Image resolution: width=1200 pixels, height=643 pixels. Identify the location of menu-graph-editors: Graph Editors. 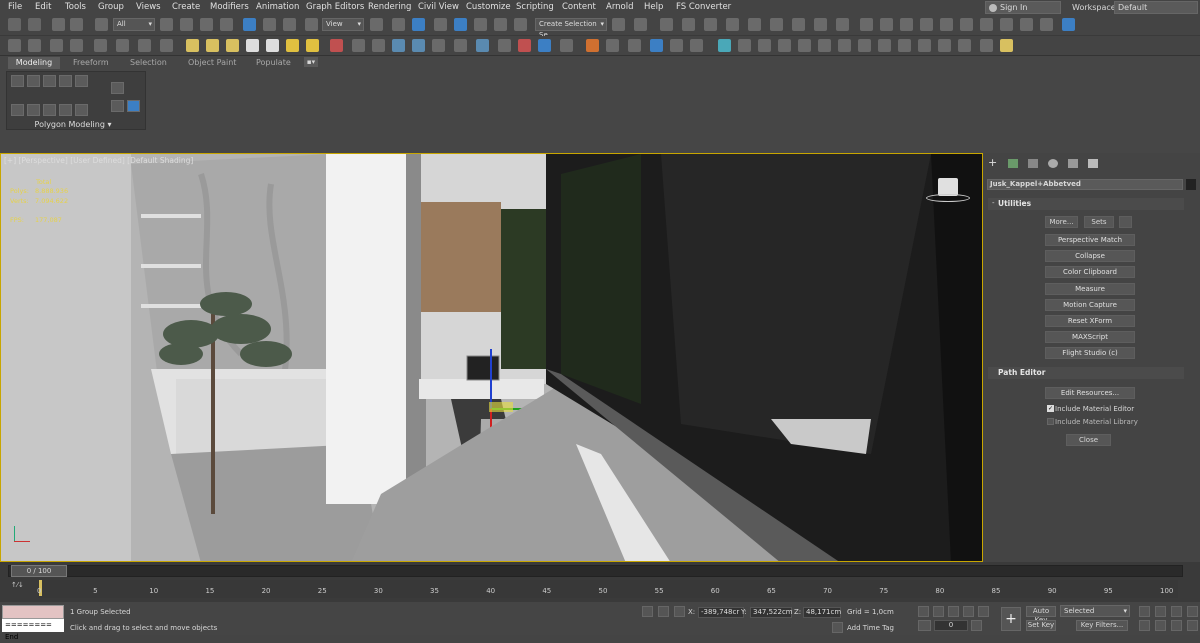
(335, 7).